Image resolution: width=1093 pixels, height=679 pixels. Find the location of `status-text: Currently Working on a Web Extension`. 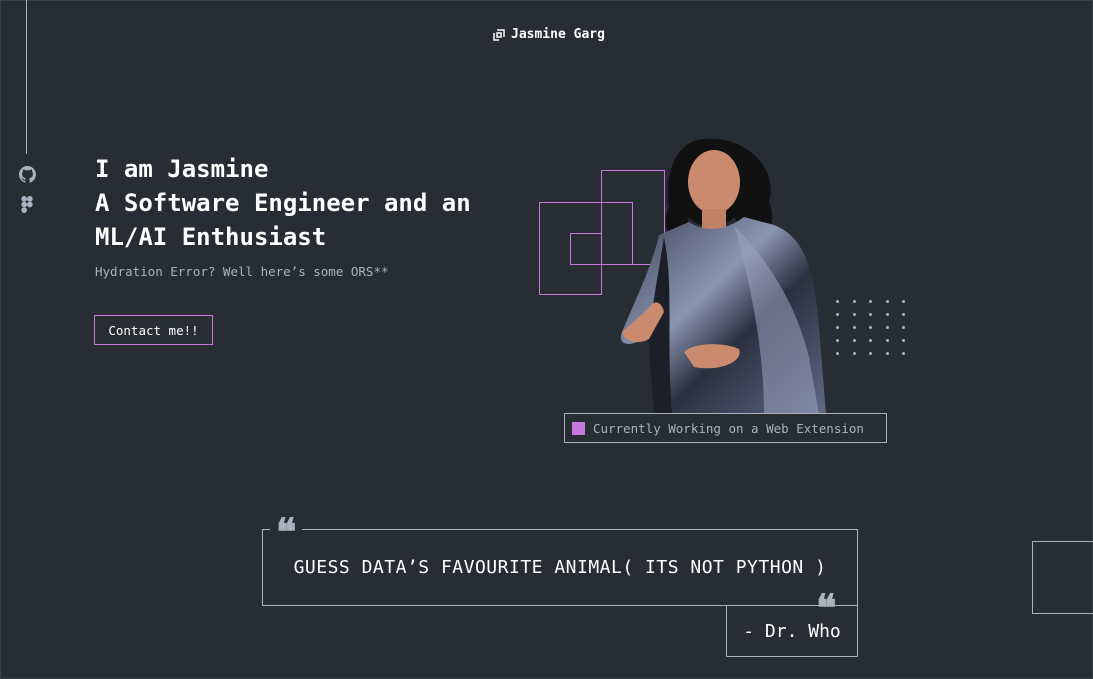

status-text: Currently Working on a Web Extension is located at coordinates (728, 428).